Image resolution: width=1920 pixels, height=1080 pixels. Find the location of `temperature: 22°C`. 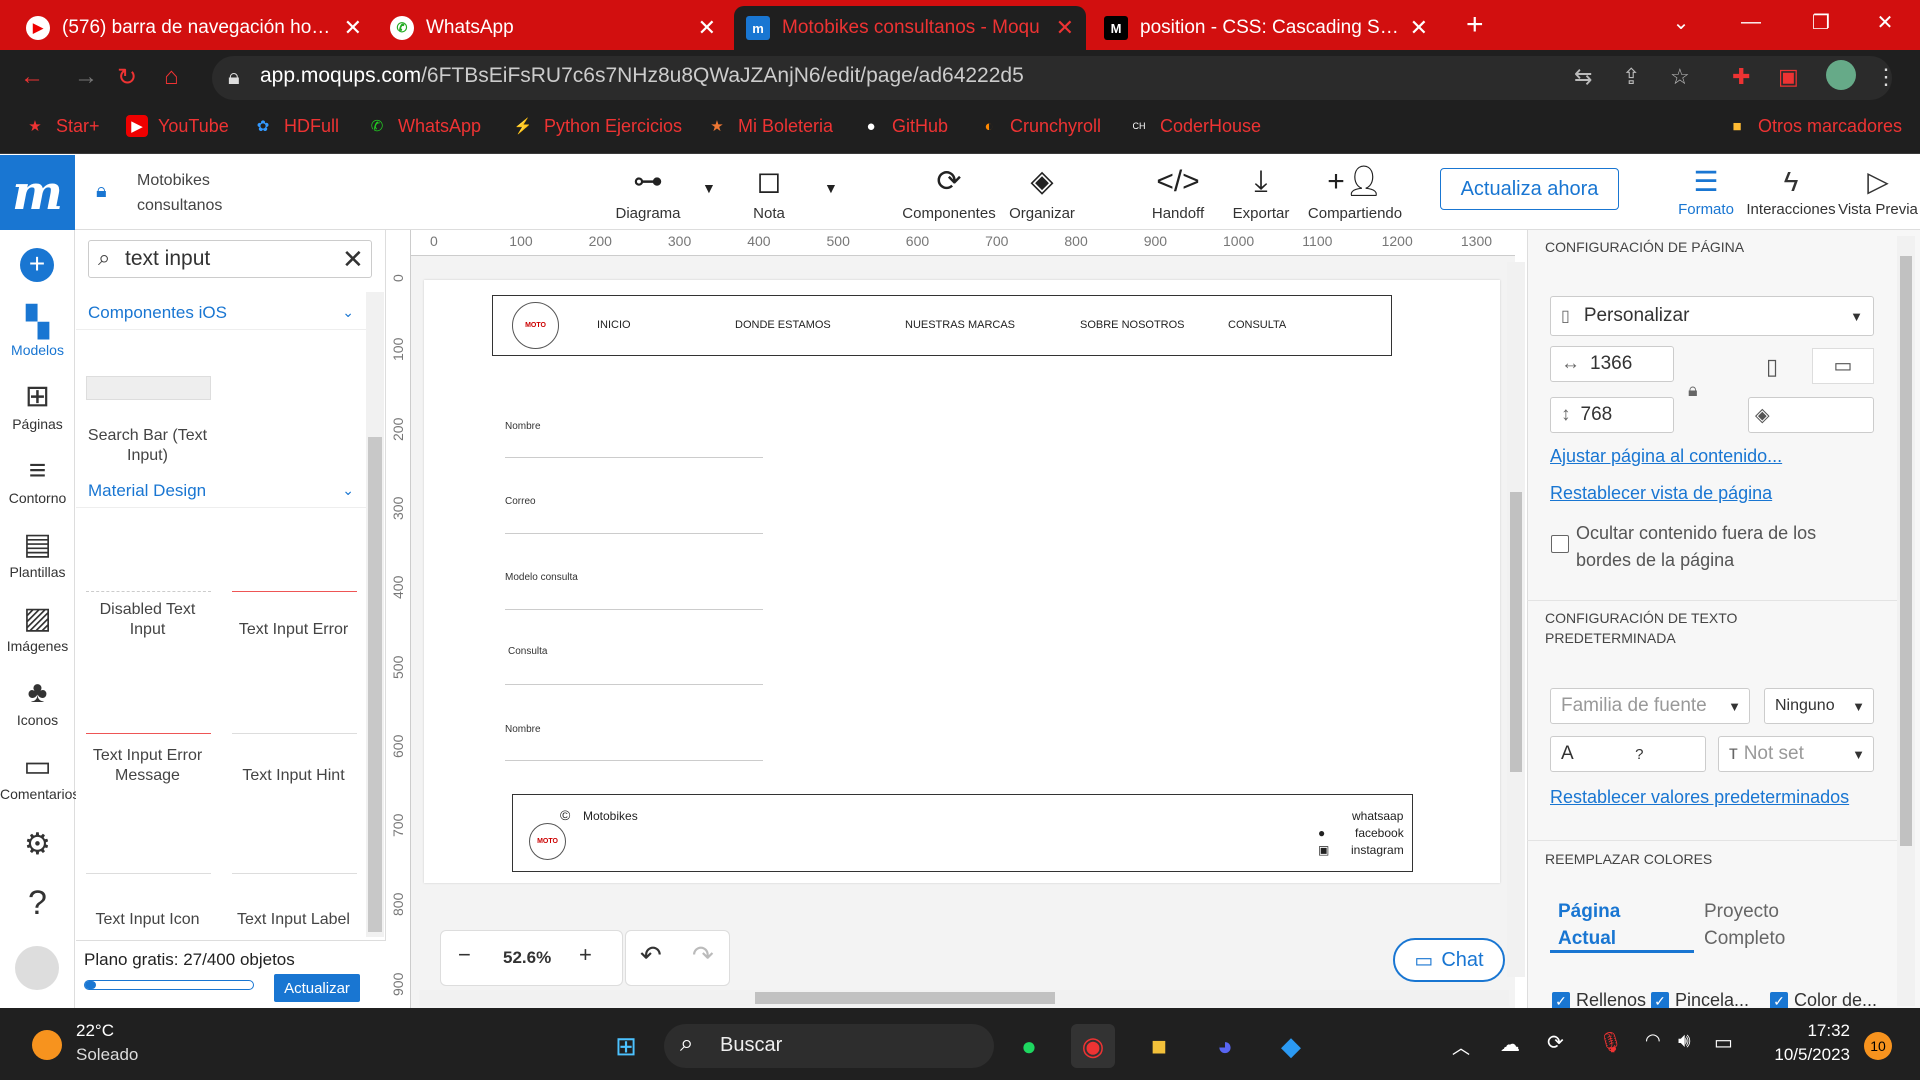

temperature: 22°C is located at coordinates (95, 1031).